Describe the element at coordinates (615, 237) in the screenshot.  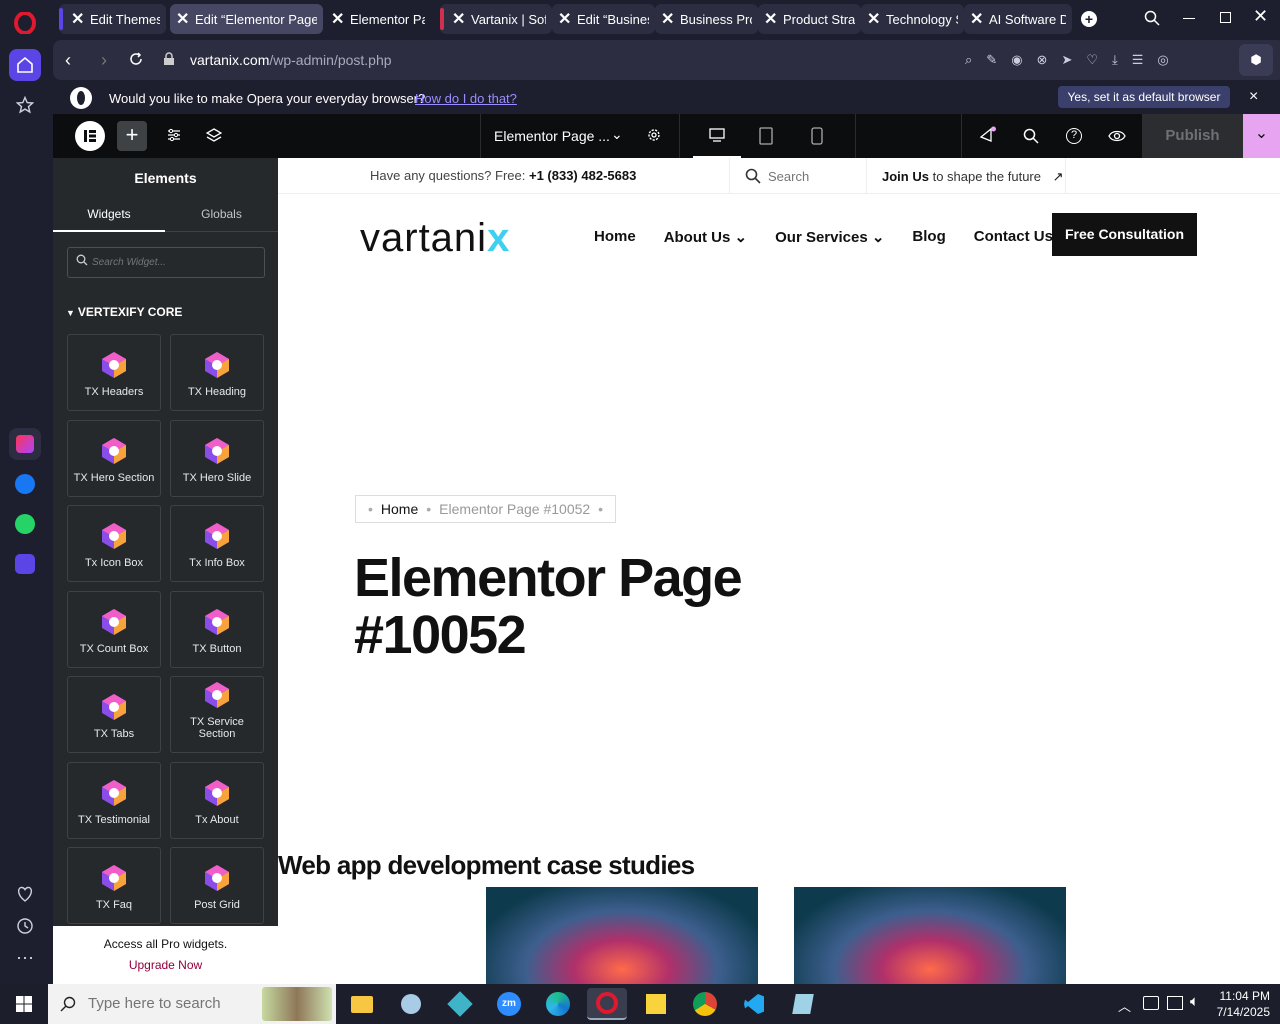
I see `nav-home: Home` at that location.